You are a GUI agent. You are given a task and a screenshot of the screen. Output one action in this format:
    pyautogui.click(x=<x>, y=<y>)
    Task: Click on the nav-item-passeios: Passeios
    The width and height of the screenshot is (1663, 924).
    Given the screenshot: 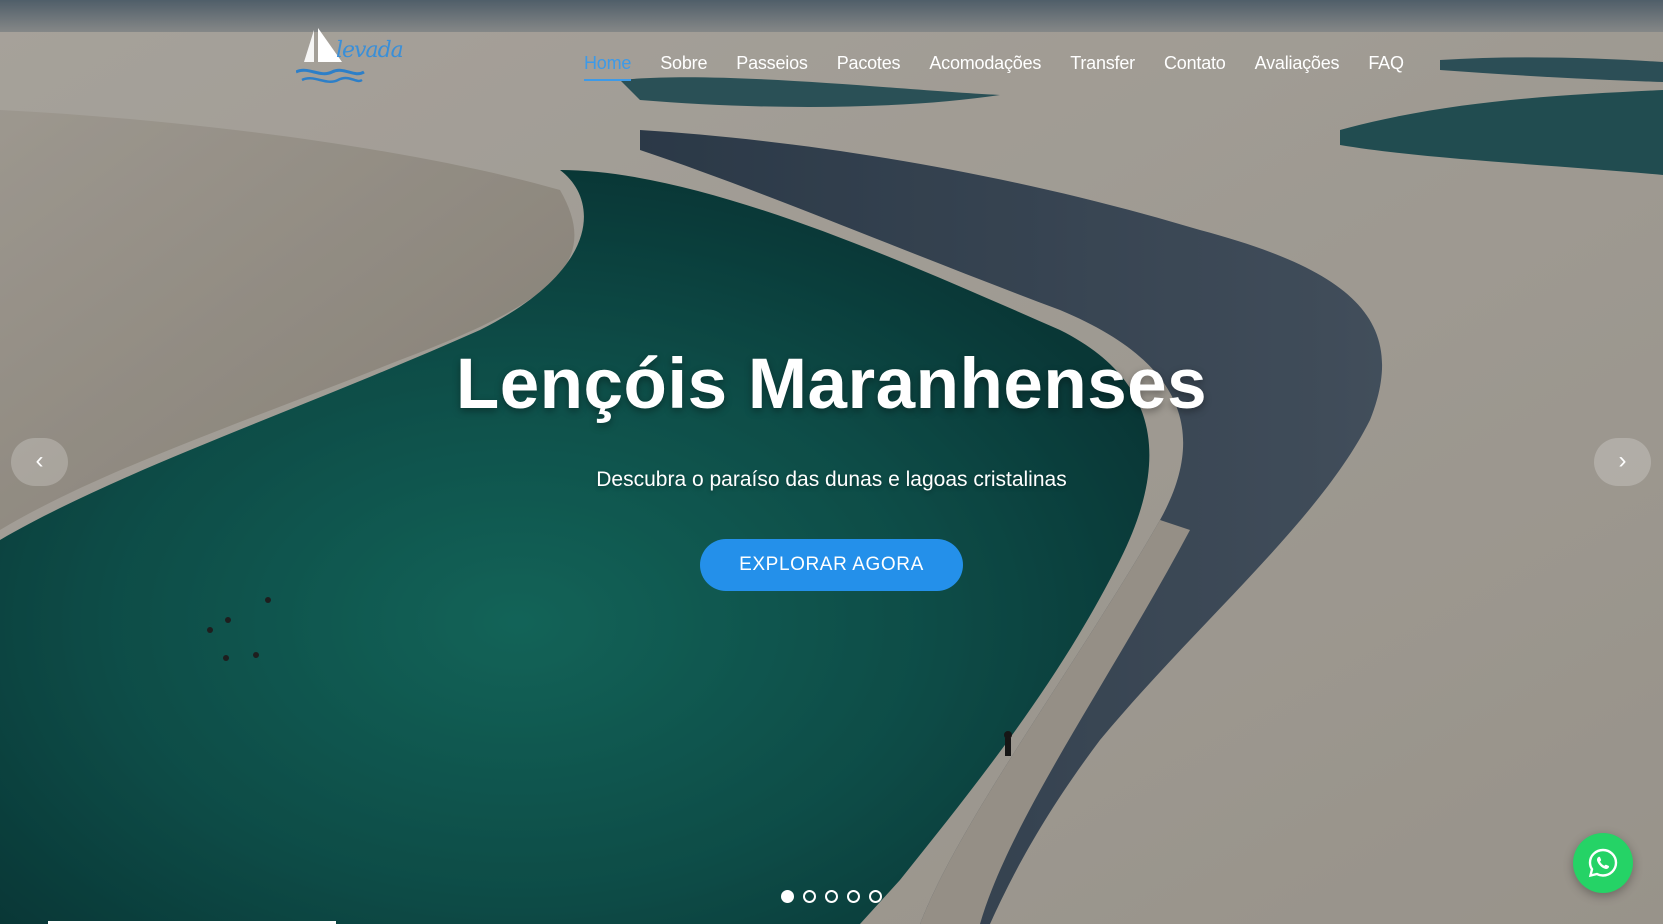 What is the action you would take?
    pyautogui.click(x=772, y=63)
    